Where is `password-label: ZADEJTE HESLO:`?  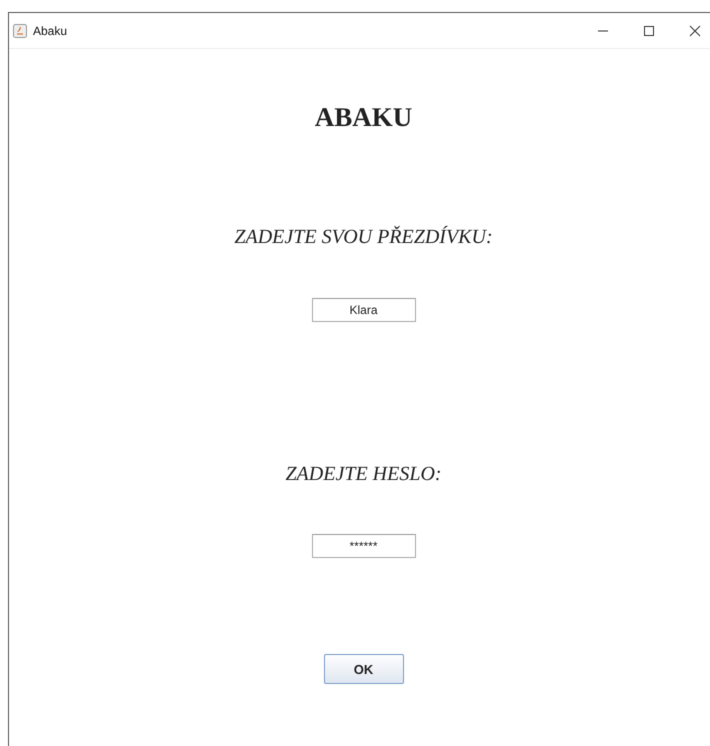
password-label: ZADEJTE HESLO: is located at coordinates (363, 474).